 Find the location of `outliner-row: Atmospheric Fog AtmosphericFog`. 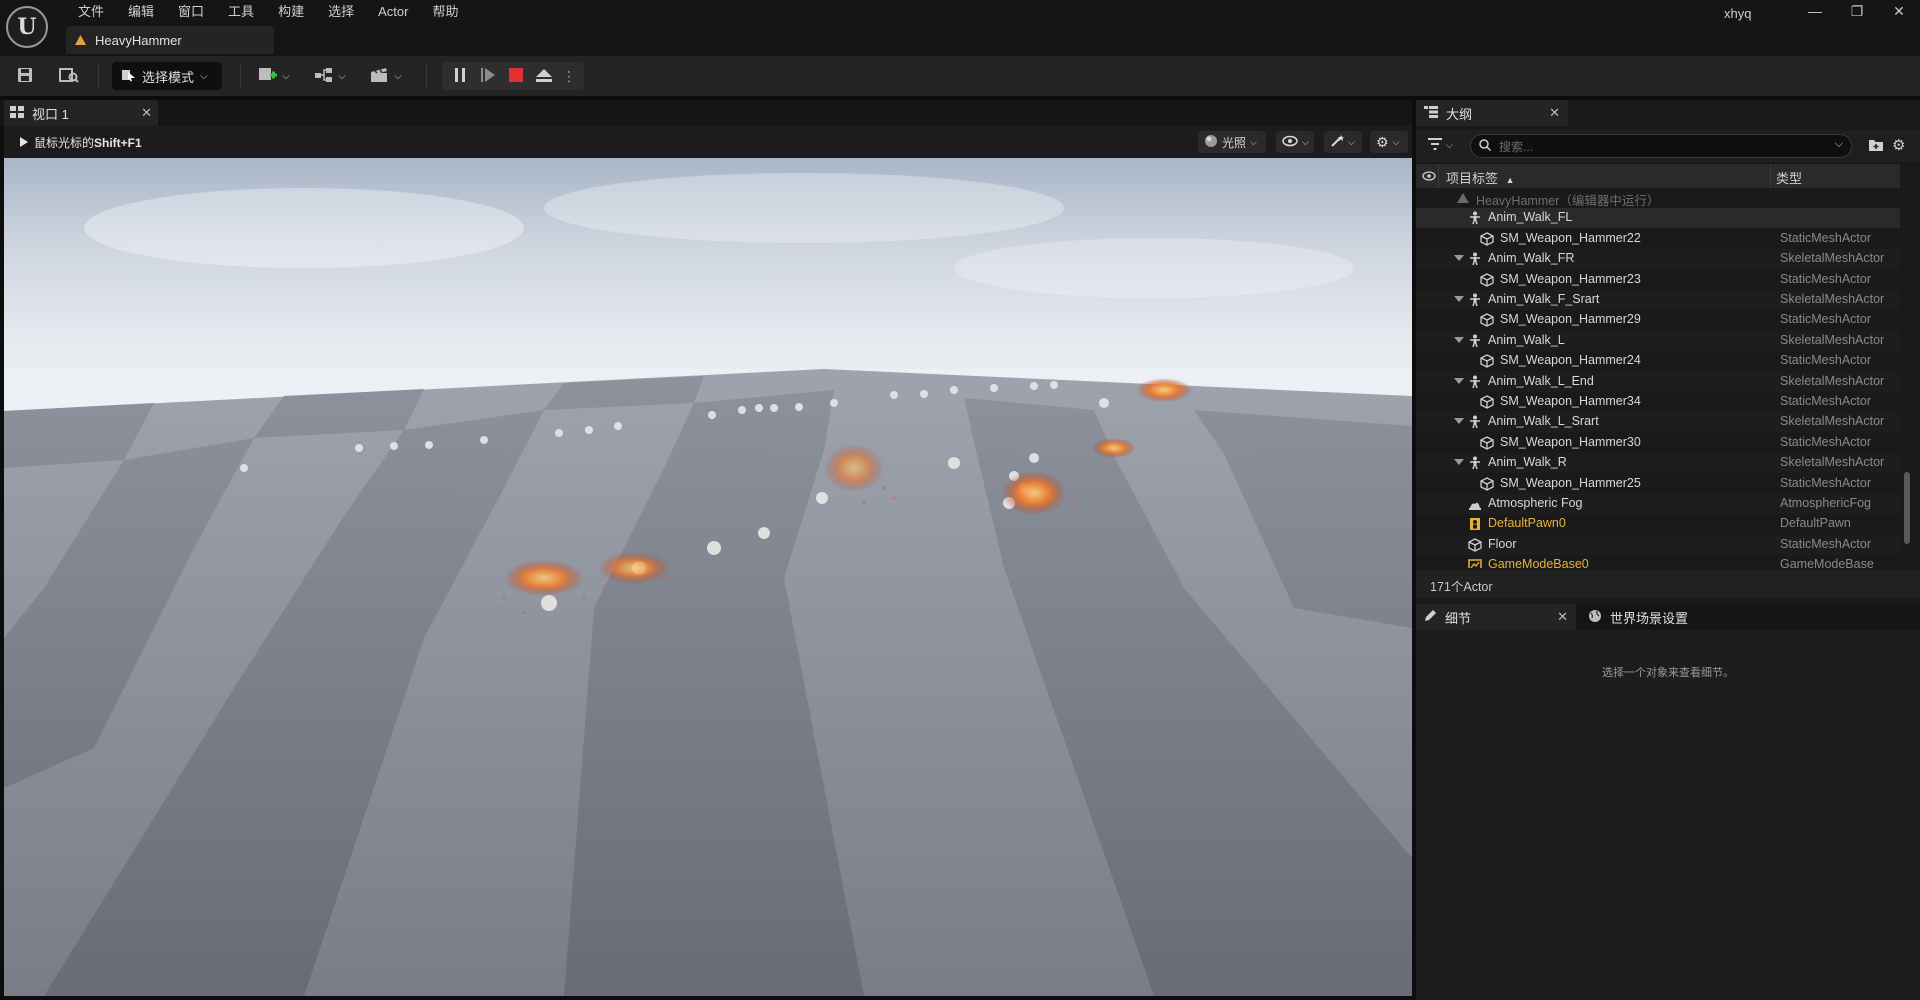

outliner-row: Atmospheric Fog AtmosphericFog is located at coordinates (1658, 504).